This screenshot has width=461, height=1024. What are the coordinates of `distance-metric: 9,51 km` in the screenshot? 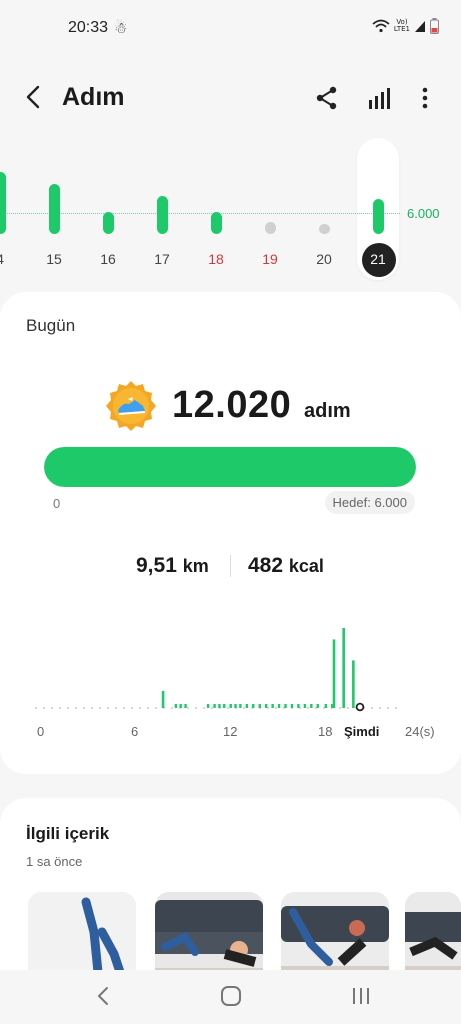 It's located at (172, 566).